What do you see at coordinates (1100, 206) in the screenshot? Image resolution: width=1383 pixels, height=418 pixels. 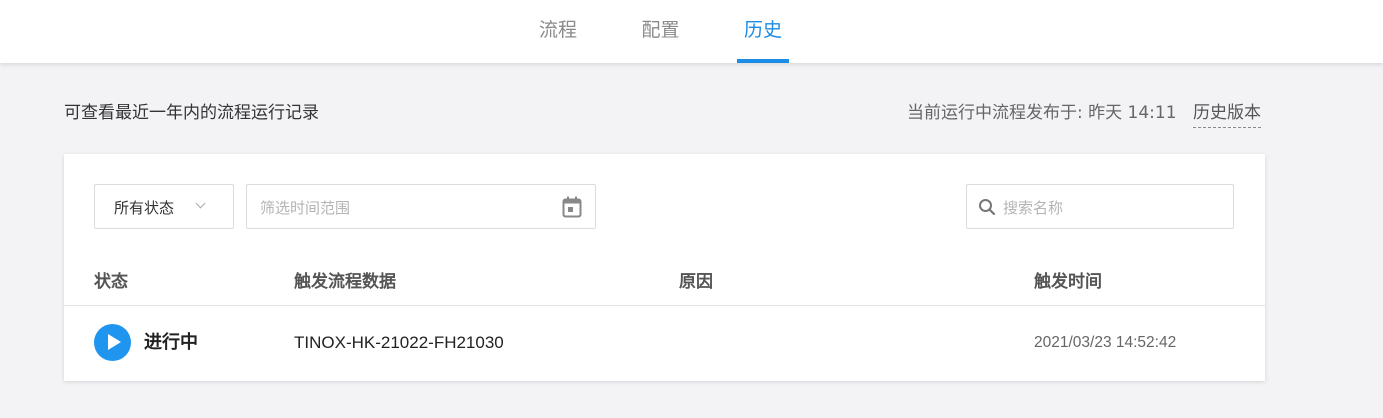 I see `search-input: 搜索名称` at bounding box center [1100, 206].